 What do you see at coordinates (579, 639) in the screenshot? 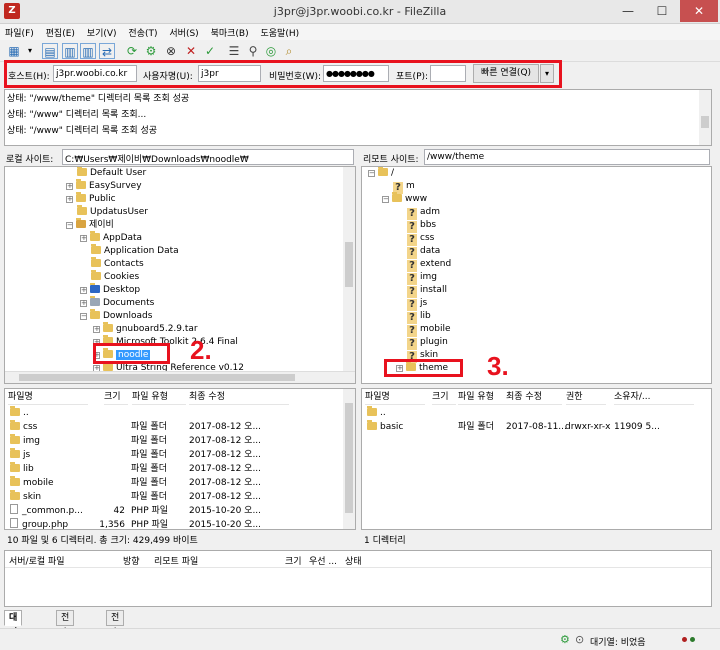
I see `speed-limit-icon: ⊙` at bounding box center [579, 639].